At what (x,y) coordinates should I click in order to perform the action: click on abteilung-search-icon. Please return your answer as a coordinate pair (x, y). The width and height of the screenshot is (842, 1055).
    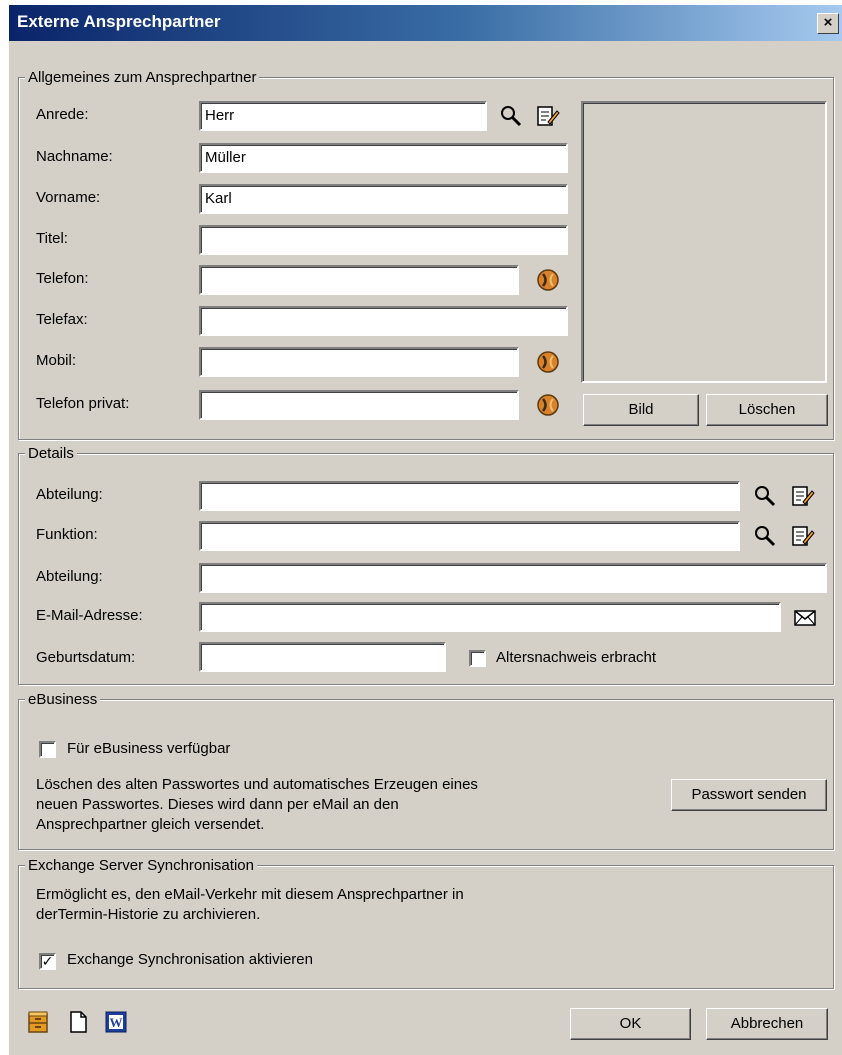
    Looking at the image, I should click on (765, 496).